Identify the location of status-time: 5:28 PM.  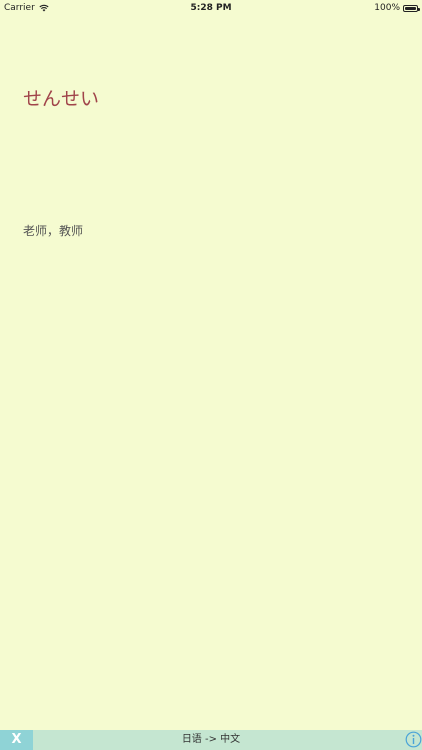
(211, 8).